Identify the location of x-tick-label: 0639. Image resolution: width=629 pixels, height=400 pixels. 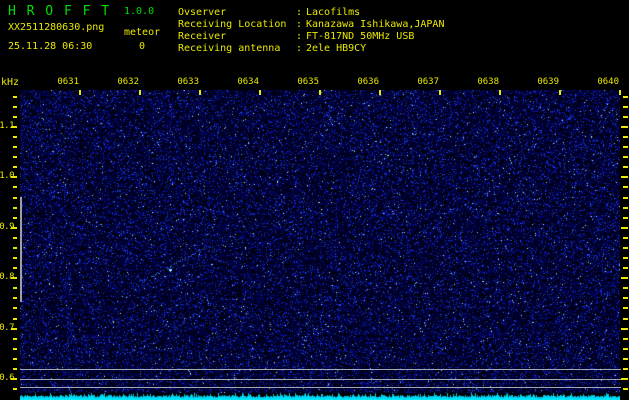
(548, 82).